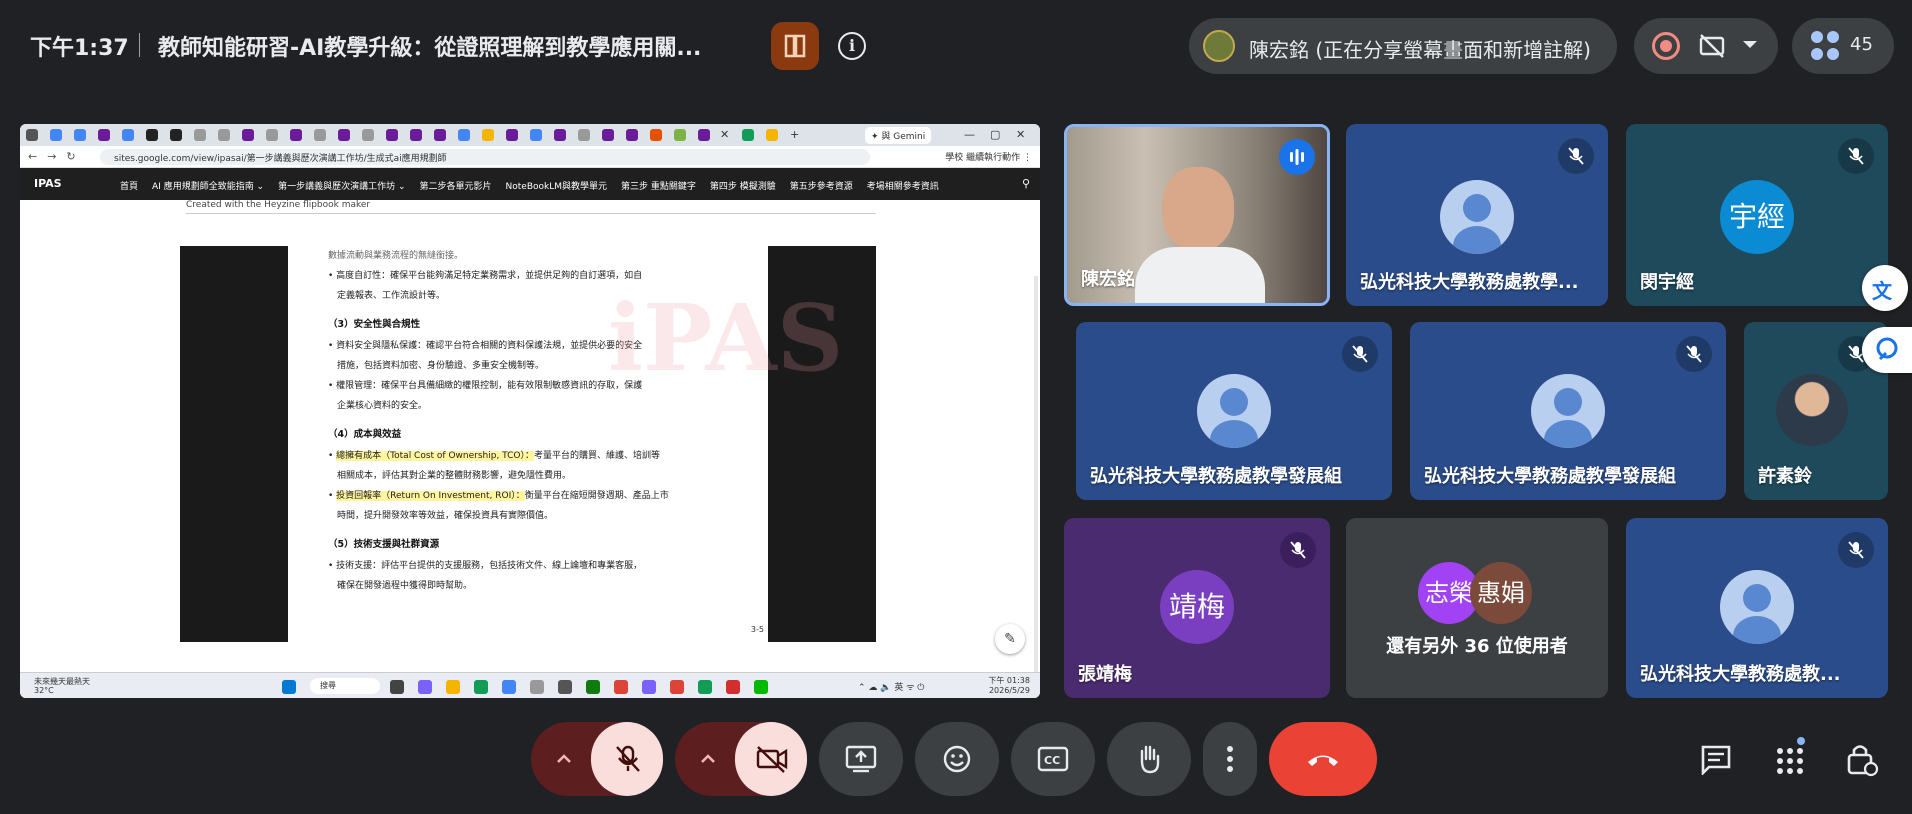 The height and width of the screenshot is (814, 1912). What do you see at coordinates (1885, 288) in the screenshot?
I see `translate-icon: 文` at bounding box center [1885, 288].